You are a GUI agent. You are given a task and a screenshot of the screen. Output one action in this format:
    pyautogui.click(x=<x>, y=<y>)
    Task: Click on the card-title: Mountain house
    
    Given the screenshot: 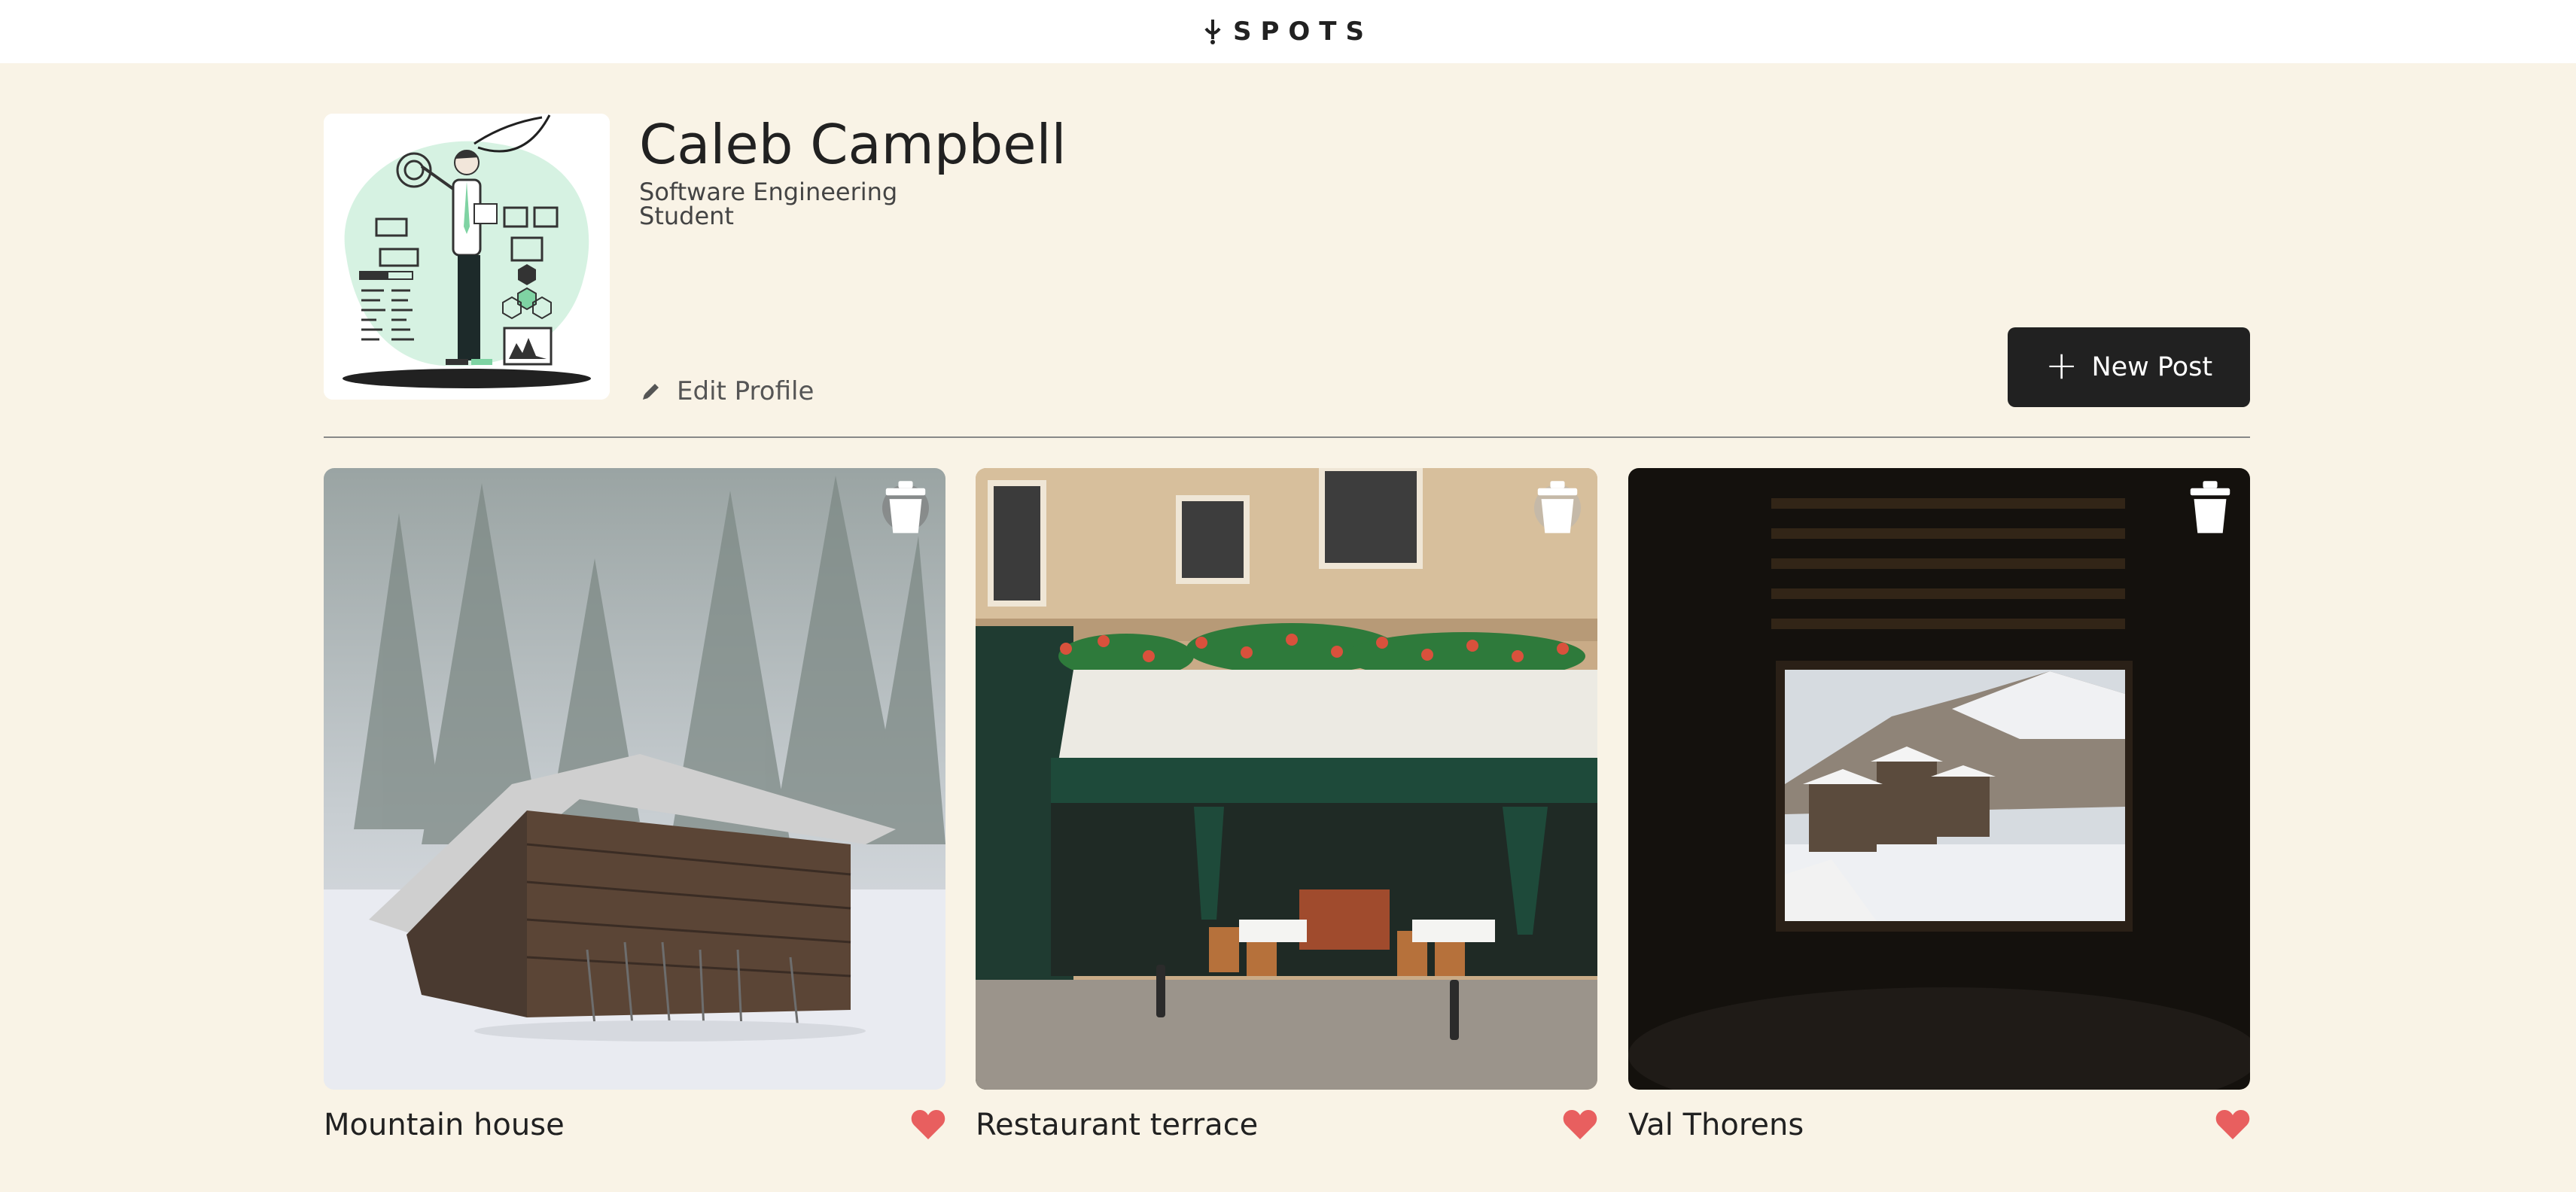 What is the action you would take?
    pyautogui.click(x=445, y=1125)
    